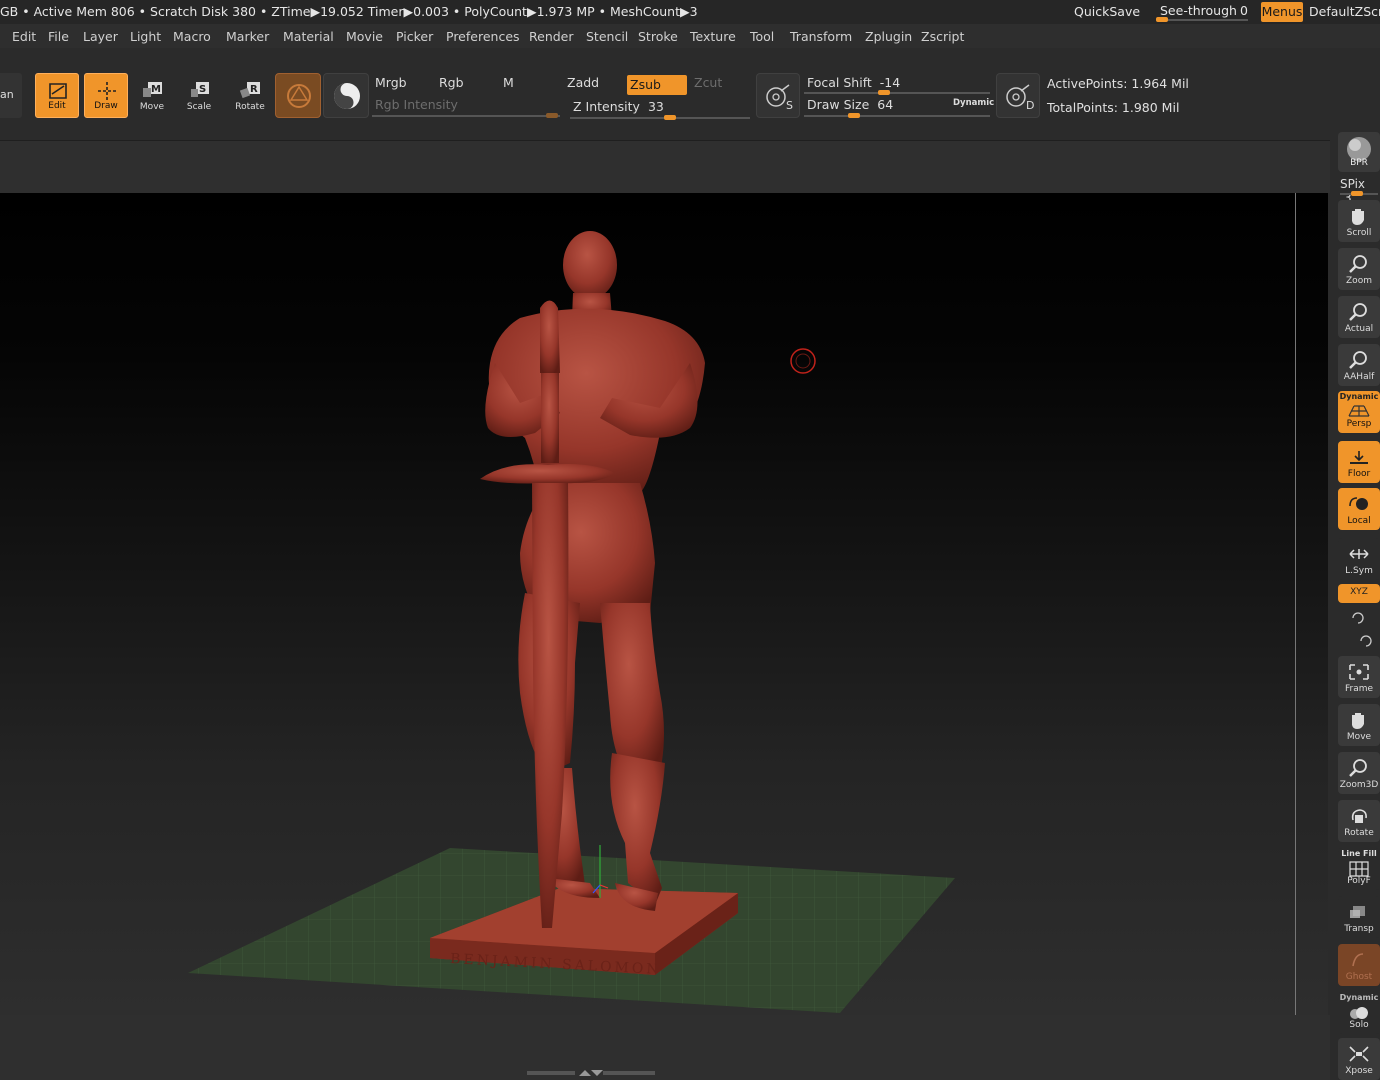 Image resolution: width=1380 pixels, height=1080 pixels. I want to click on material-sphere-icon, so click(299, 96).